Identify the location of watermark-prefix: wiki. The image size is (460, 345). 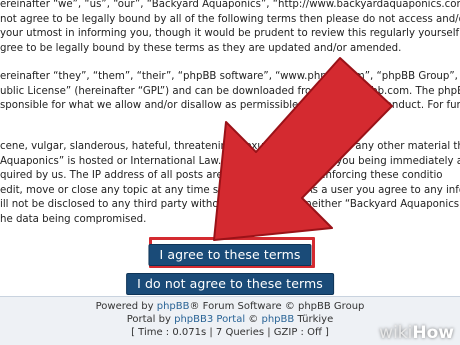
(396, 333).